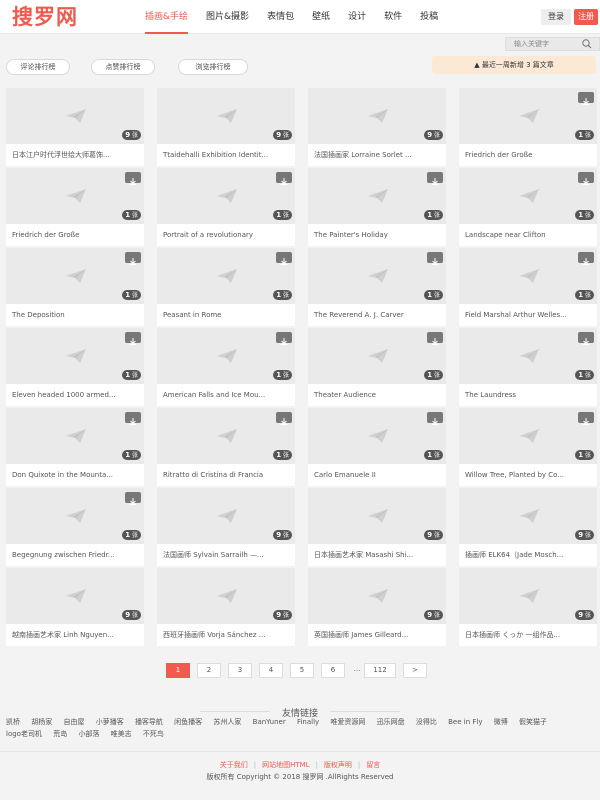  What do you see at coordinates (75, 287) in the screenshot?
I see `image-card: 1 张 The Deposition` at bounding box center [75, 287].